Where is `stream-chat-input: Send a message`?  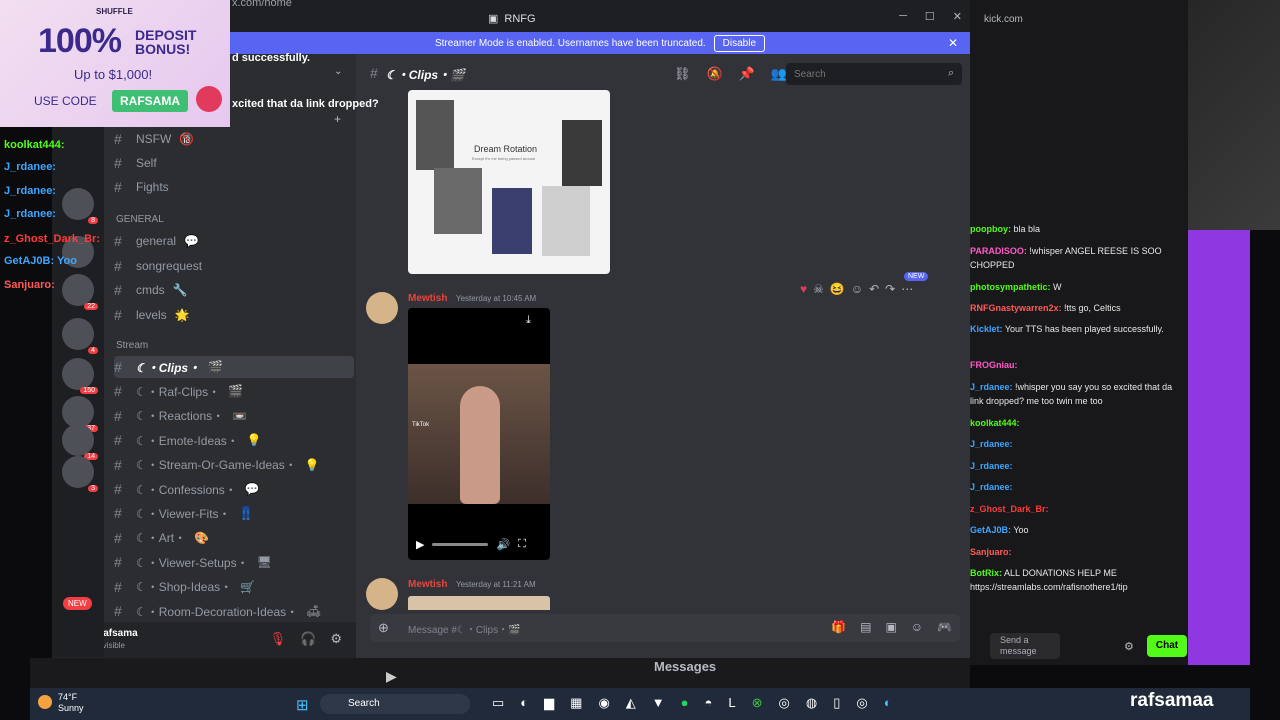 stream-chat-input: Send a message is located at coordinates (1025, 646).